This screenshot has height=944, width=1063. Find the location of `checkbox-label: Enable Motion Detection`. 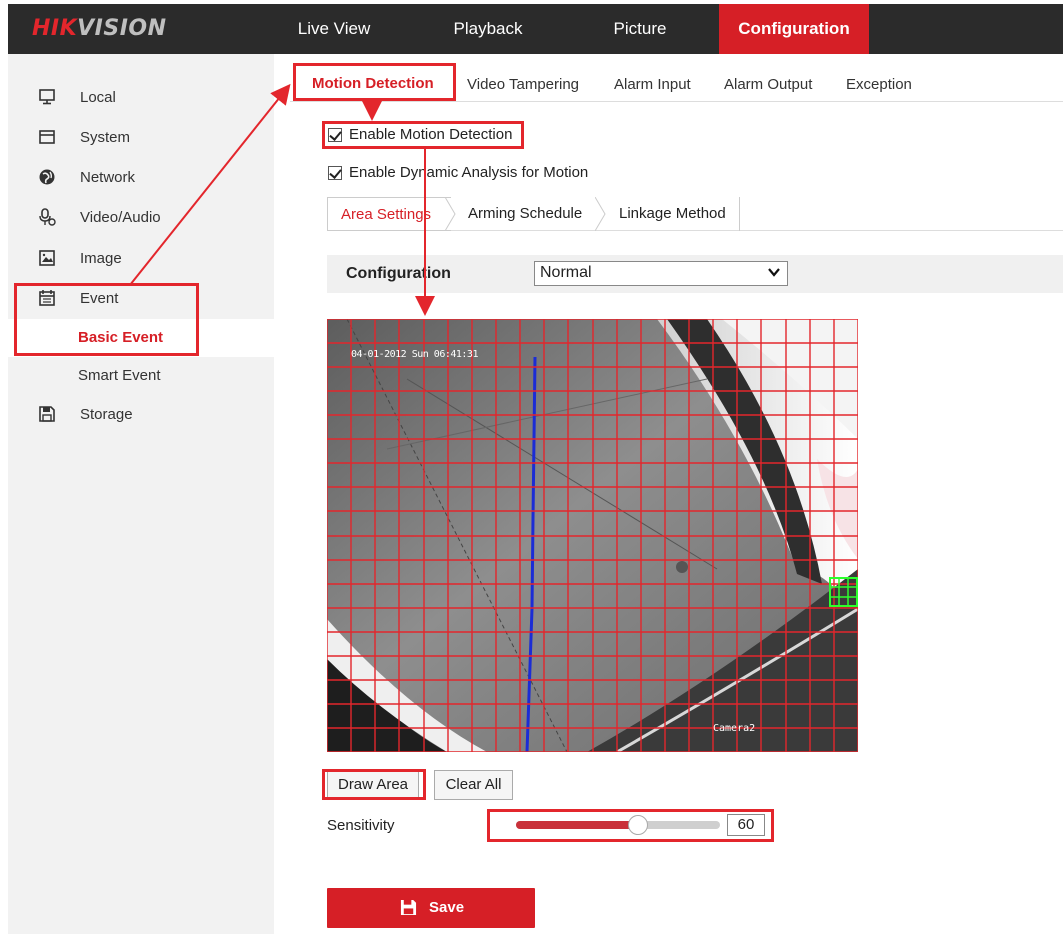

checkbox-label: Enable Motion Detection is located at coordinates (431, 134).